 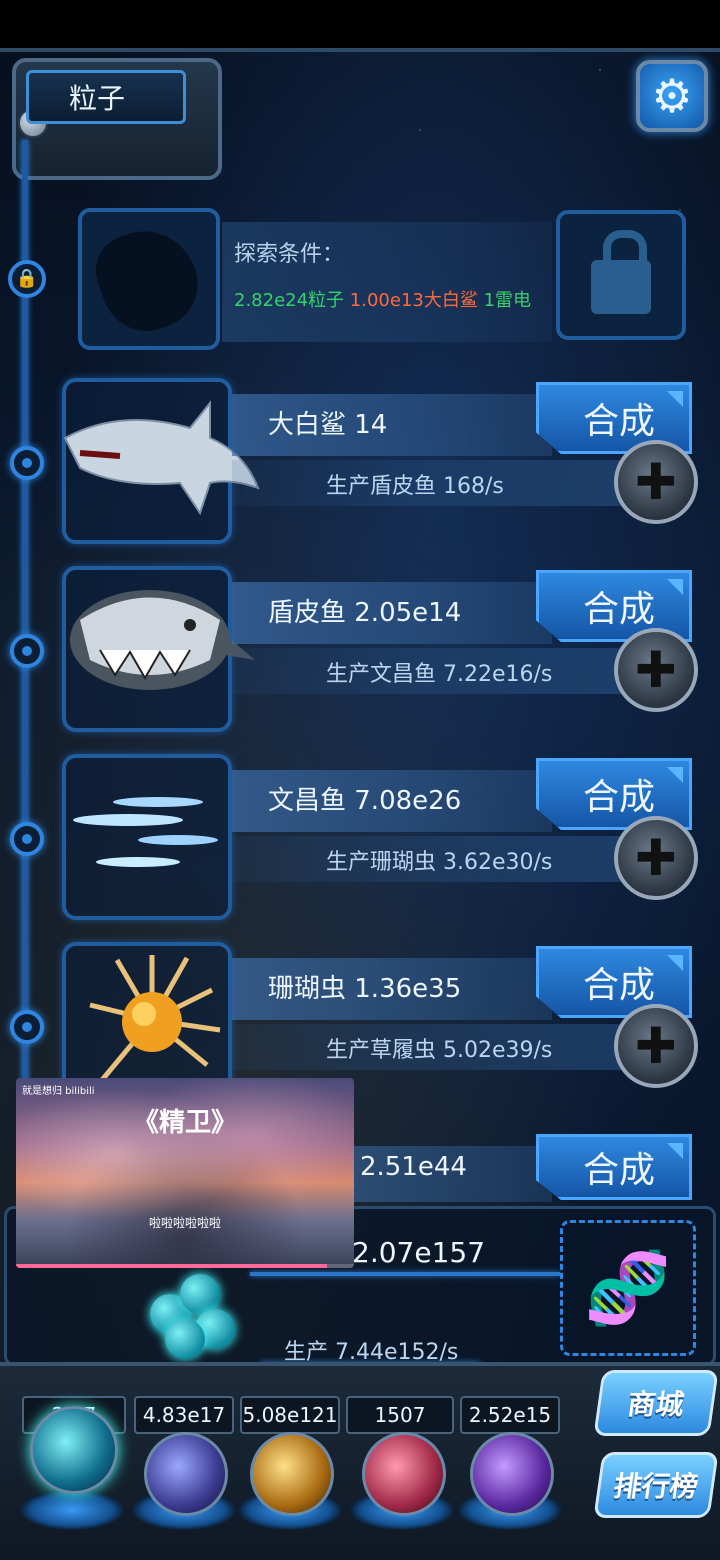 I want to click on lancelet-icon, so click(x=148, y=835).